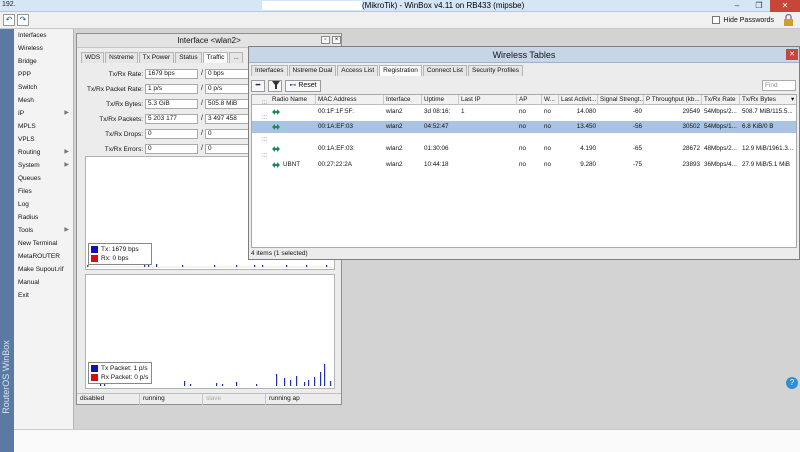 The image size is (800, 452). What do you see at coordinates (234, 399) in the screenshot?
I see `status-slave: slave` at bounding box center [234, 399].